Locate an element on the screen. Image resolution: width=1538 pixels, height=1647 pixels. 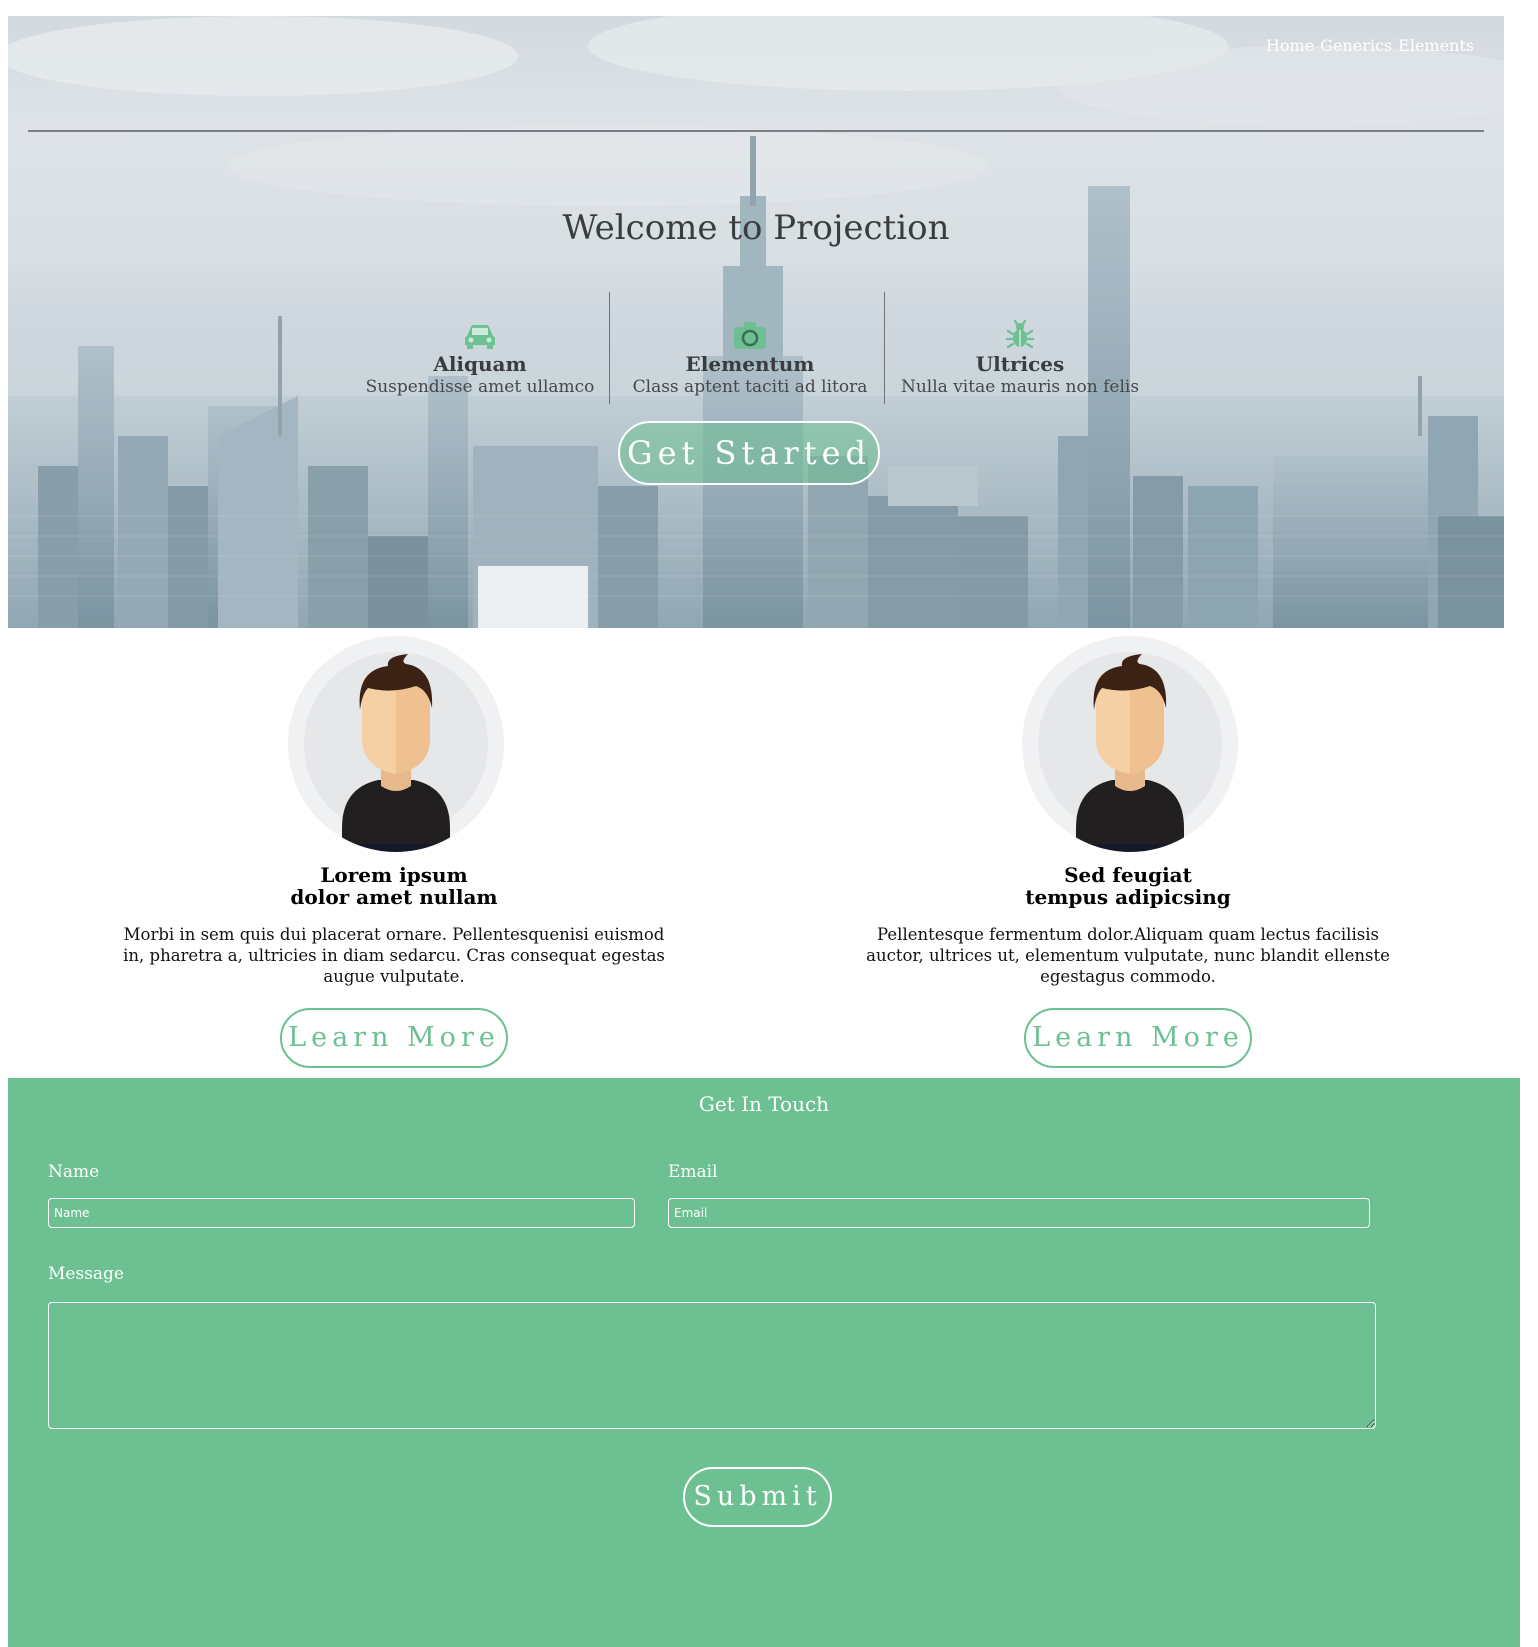
feature-item: Ultrices Nulla vitae mauris non felis is located at coordinates (1020, 354).